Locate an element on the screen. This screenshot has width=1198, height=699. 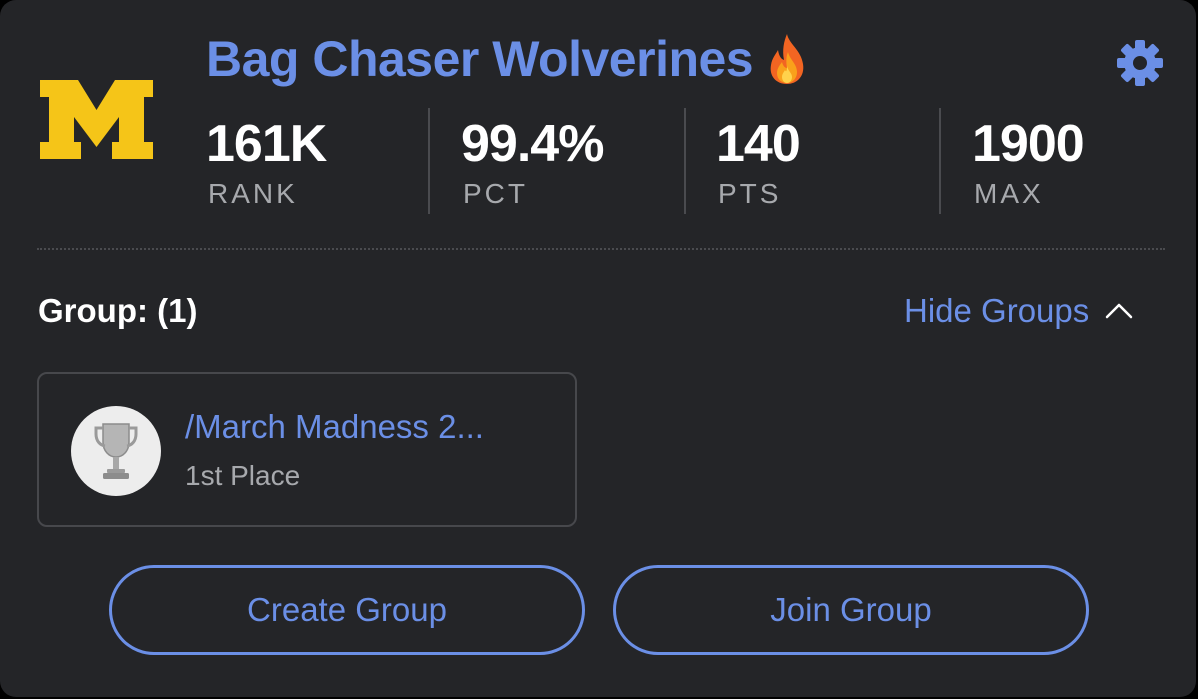
fire-icon is located at coordinates (787, 59).